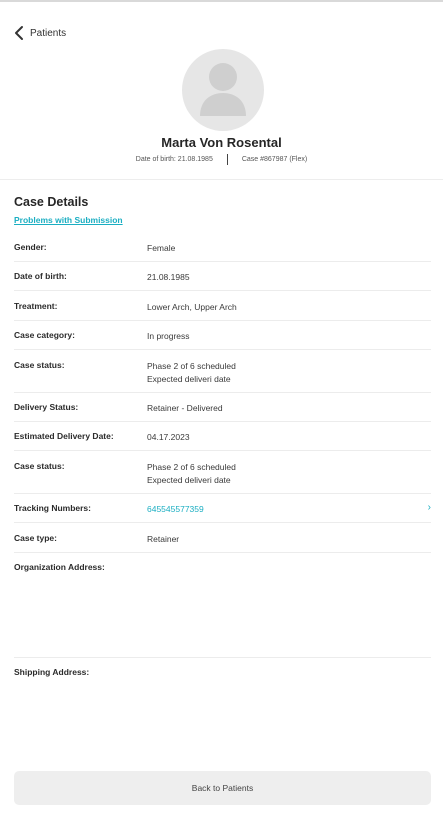 The height and width of the screenshot is (817, 443). What do you see at coordinates (168, 437) in the screenshot?
I see `detail-value: 04.17.2023` at bounding box center [168, 437].